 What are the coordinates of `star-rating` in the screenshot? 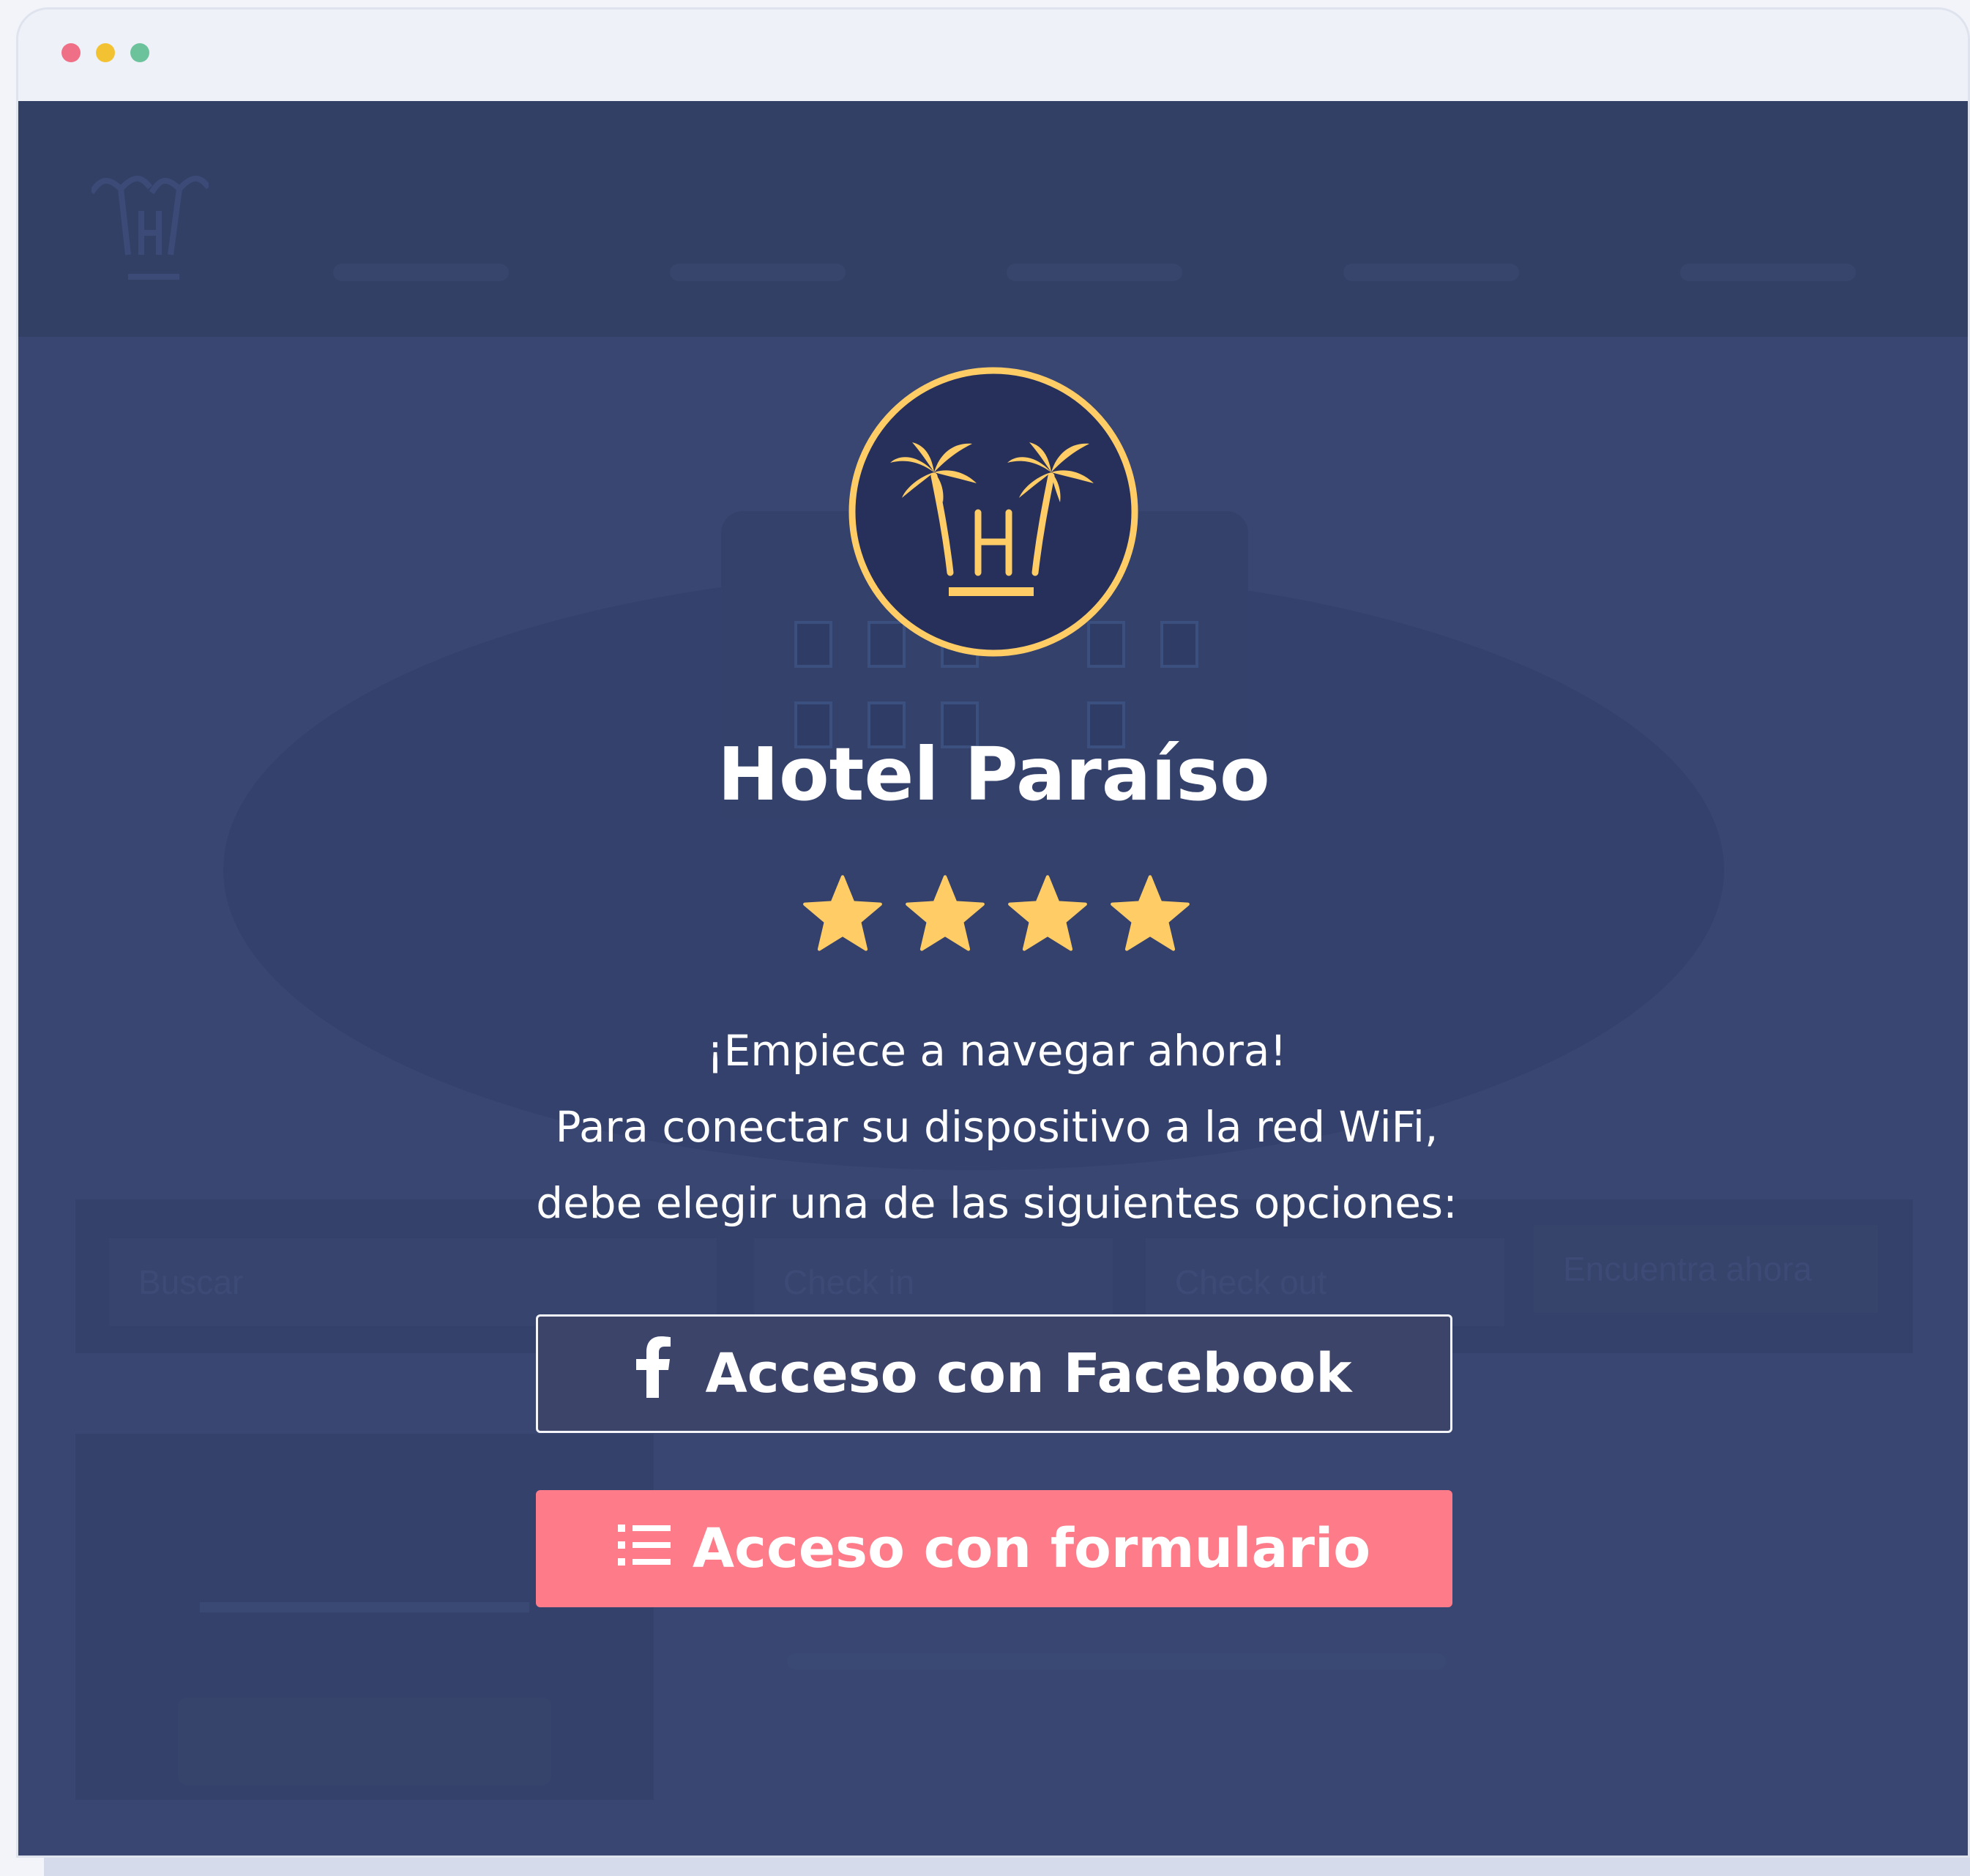 It's located at (996, 914).